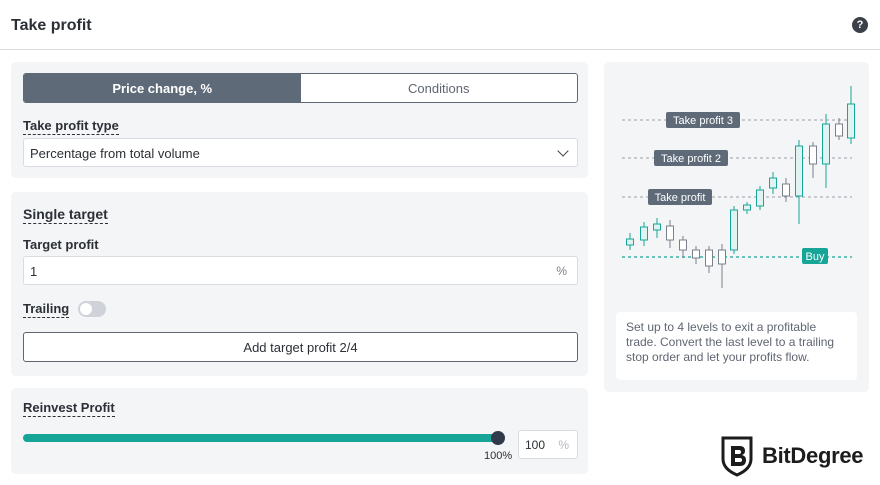  Describe the element at coordinates (300, 270) in the screenshot. I see `target-profit-input: 1 %` at that location.